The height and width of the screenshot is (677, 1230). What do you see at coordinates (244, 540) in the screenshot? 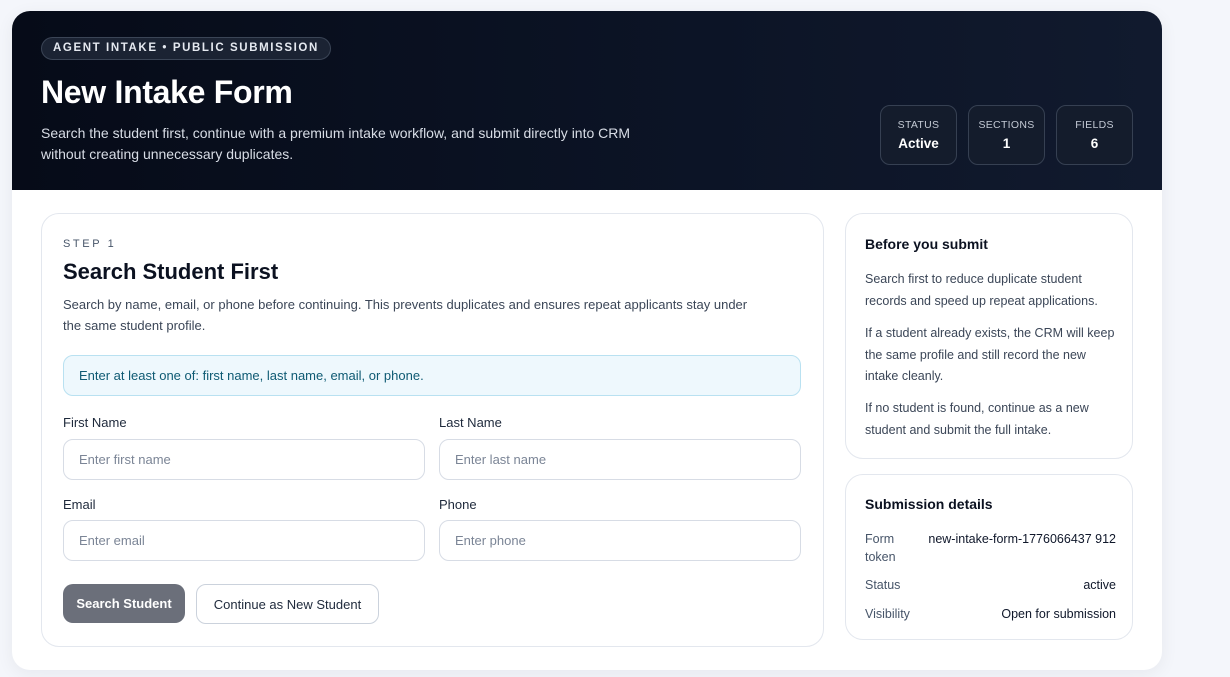
I see `email-input` at bounding box center [244, 540].